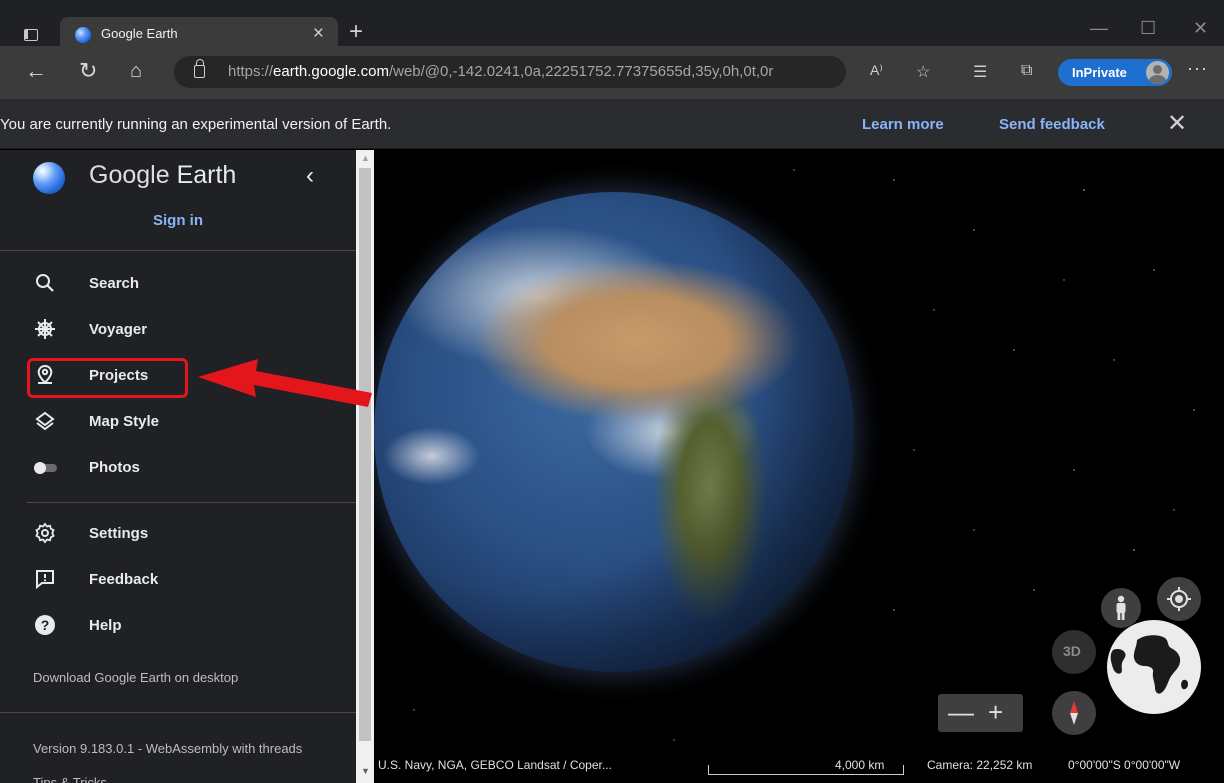 The image size is (1224, 783). I want to click on google-earth-favicon-icon, so click(83, 35).